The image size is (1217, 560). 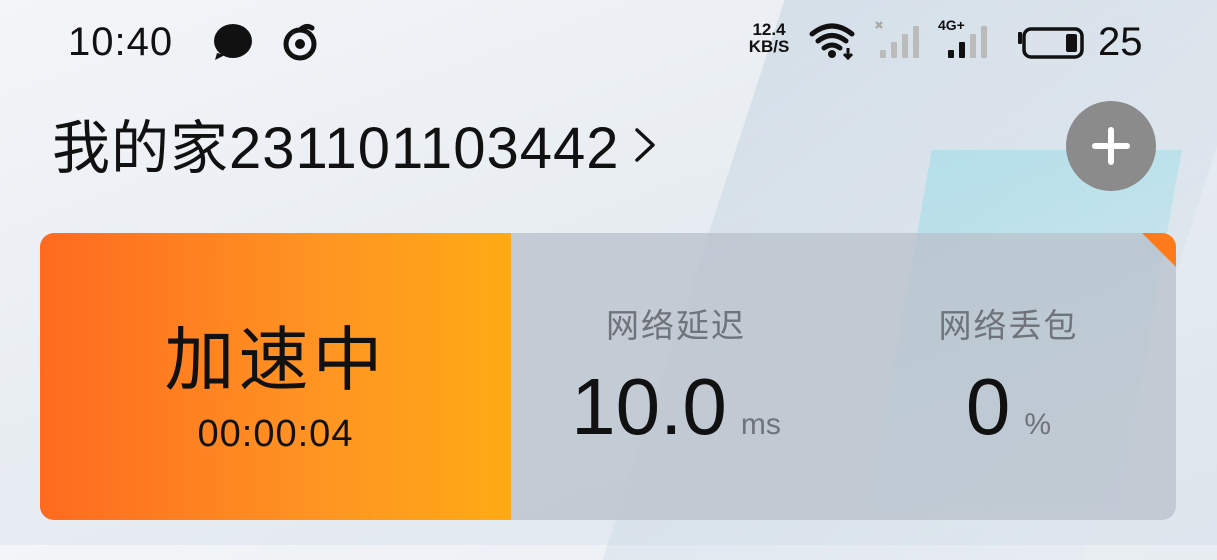 I want to click on acceleration-status: 加速中, so click(x=275, y=359).